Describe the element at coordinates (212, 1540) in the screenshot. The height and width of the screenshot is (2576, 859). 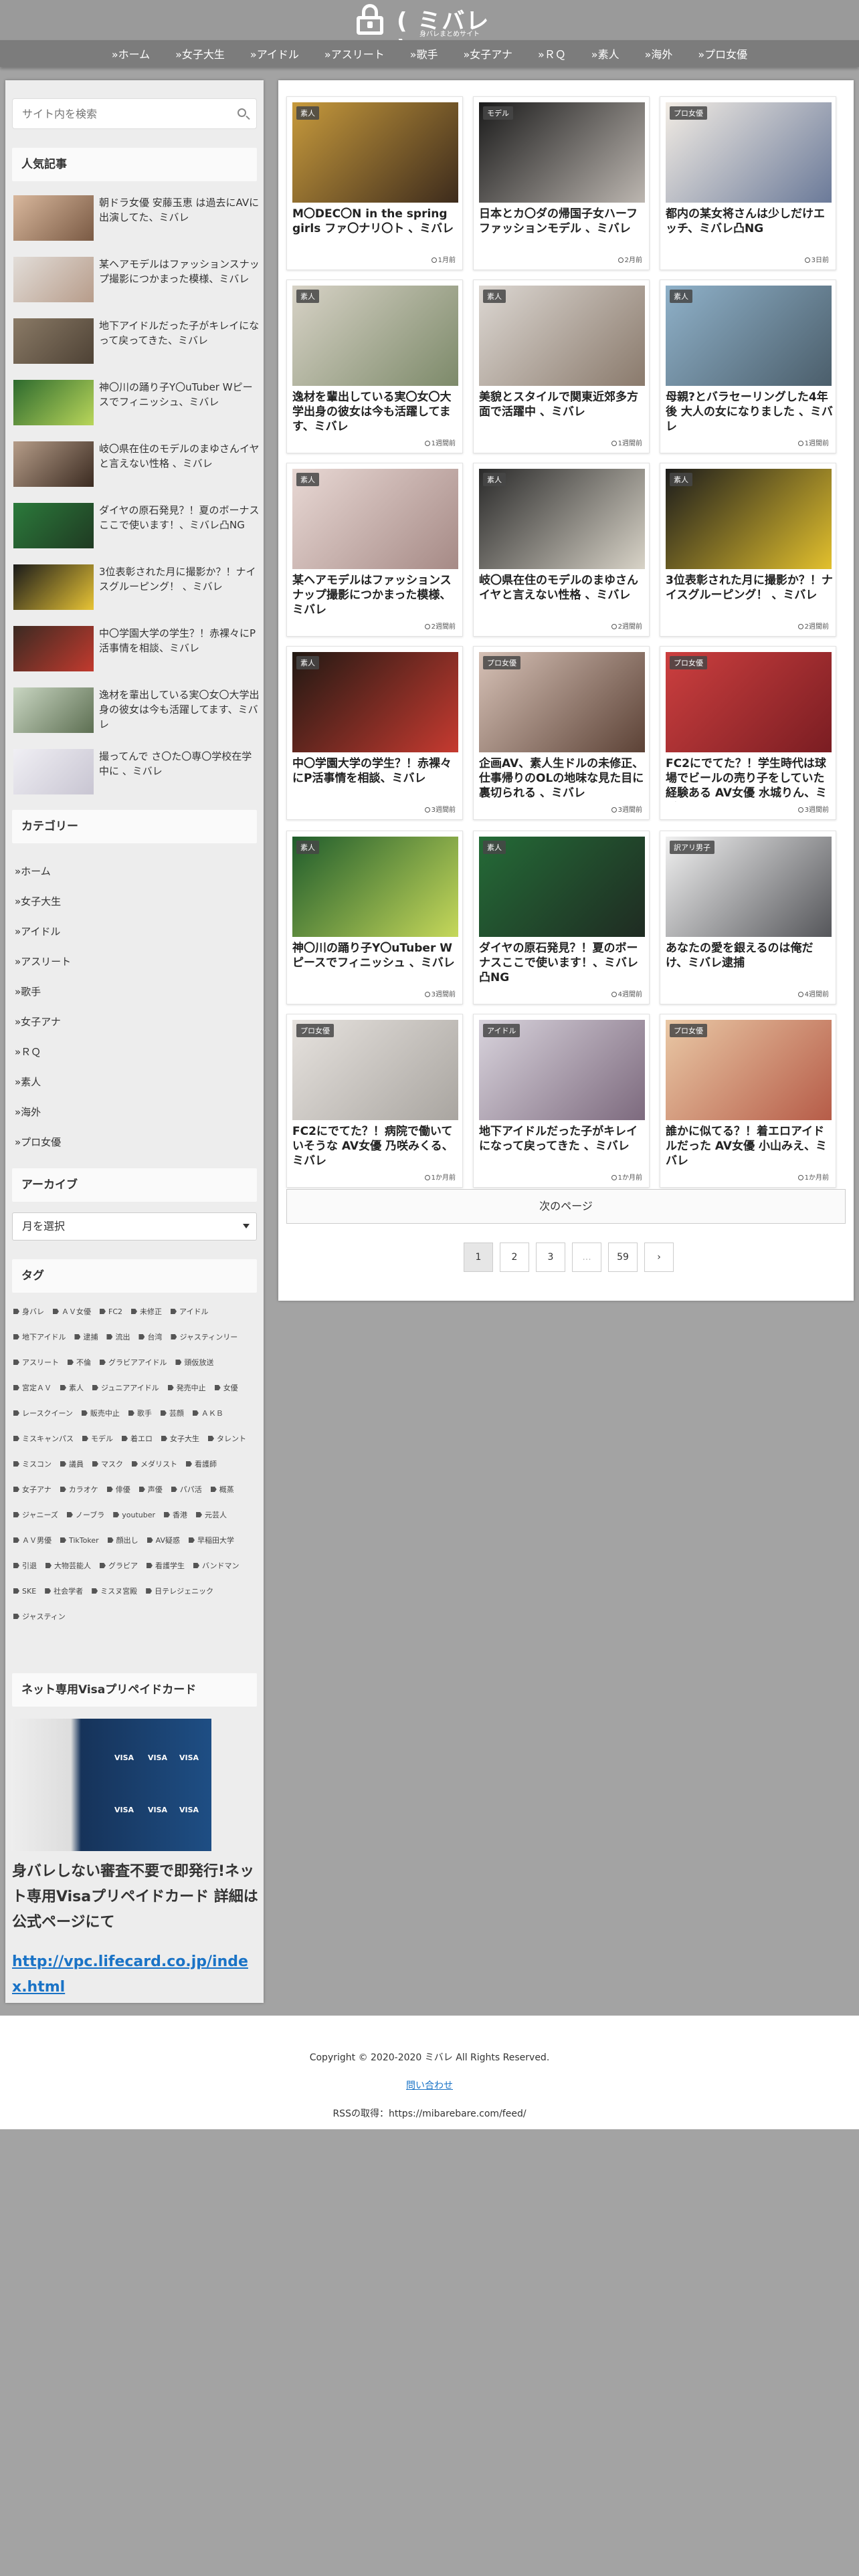
I see `tag-link: 早稲田大学` at that location.